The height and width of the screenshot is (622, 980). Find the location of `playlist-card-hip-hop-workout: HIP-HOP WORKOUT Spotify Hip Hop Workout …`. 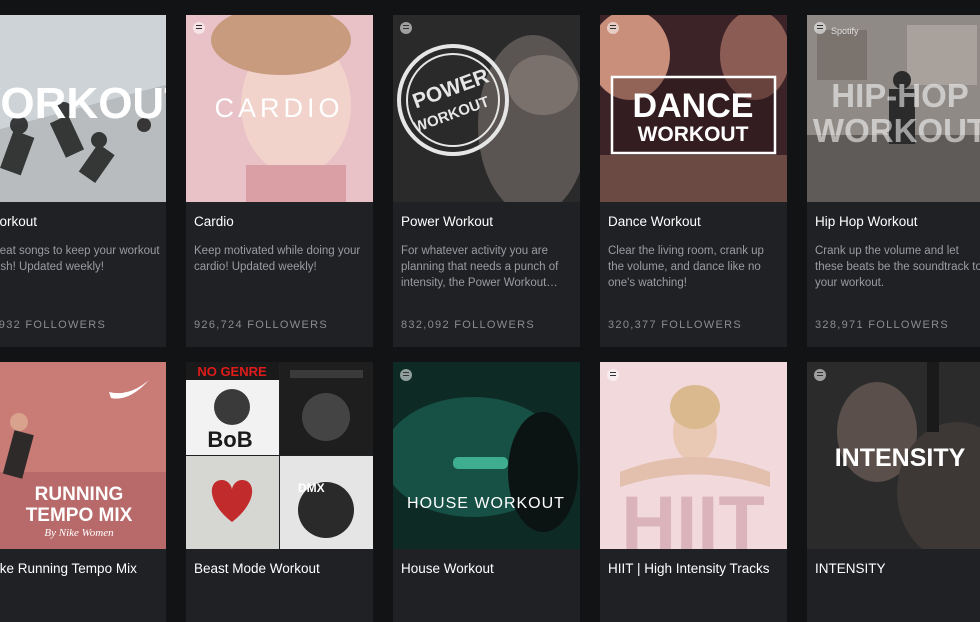

playlist-card-hip-hop-workout: HIP-HOP WORKOUT Spotify Hip Hop Workout … is located at coordinates (893, 181).